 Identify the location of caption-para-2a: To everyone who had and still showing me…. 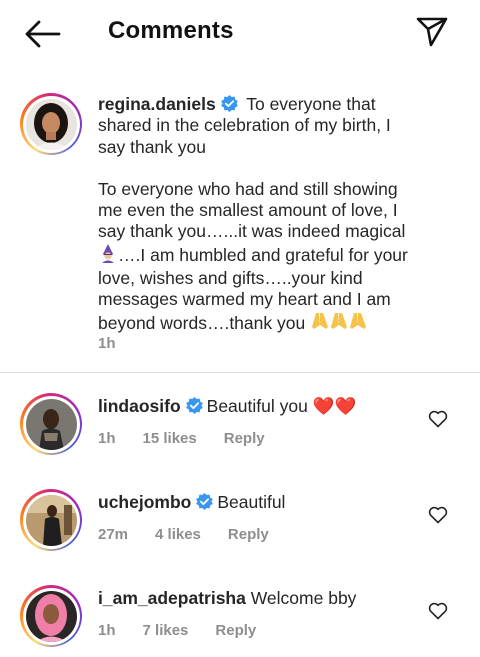
(252, 210).